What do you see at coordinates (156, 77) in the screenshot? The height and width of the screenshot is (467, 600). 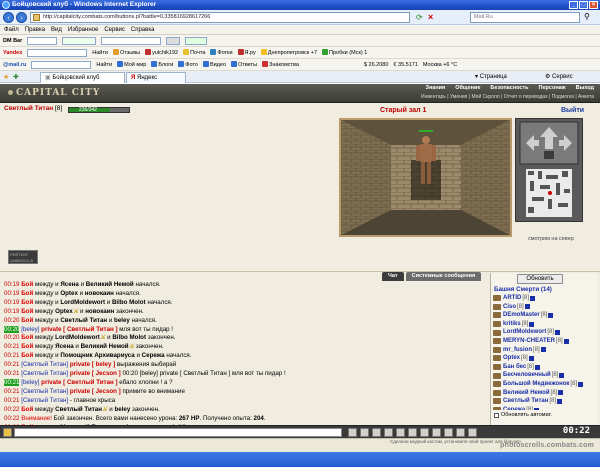 I see `tab-yandex: Я Яндекс` at bounding box center [156, 77].